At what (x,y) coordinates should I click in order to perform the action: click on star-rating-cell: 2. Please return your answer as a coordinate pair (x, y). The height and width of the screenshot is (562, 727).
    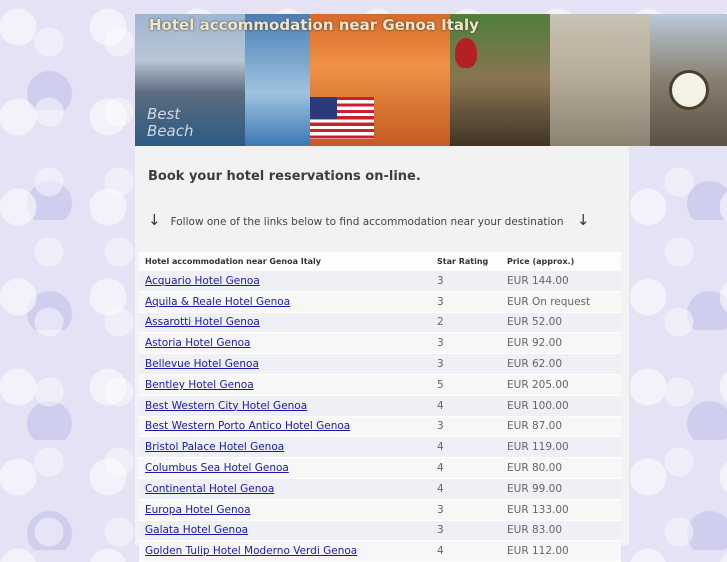
    Looking at the image, I should click on (466, 323).